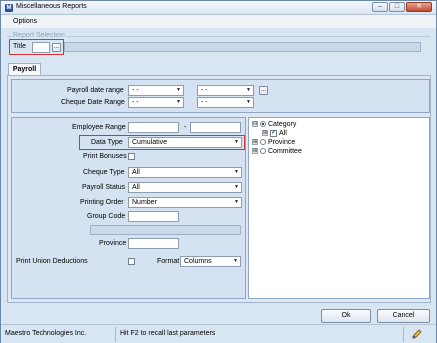 This screenshot has height=343, width=437. Describe the element at coordinates (136, 187) in the screenshot. I see `payroll-status-value: All` at that location.